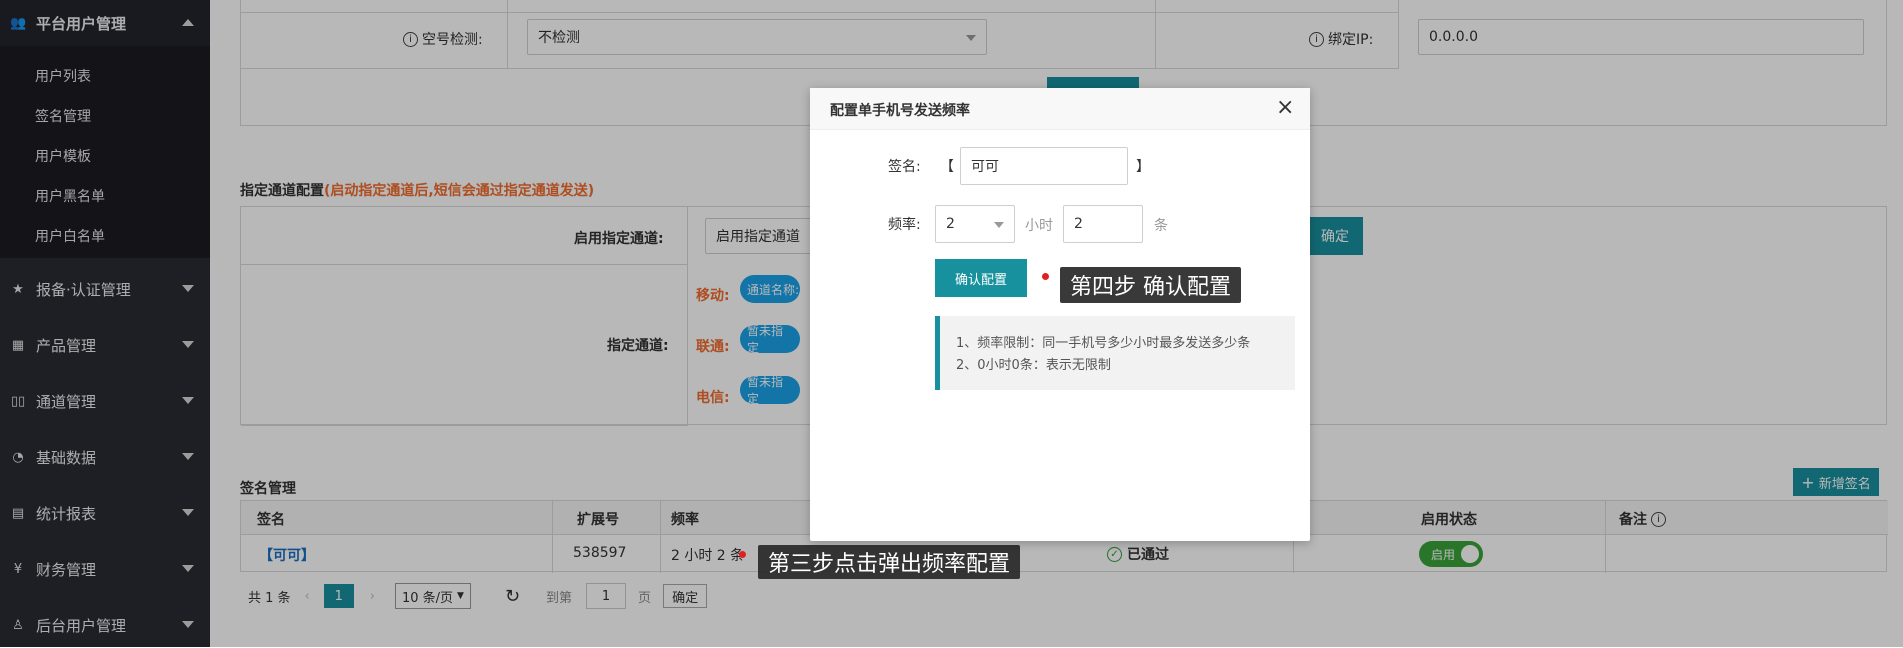  Describe the element at coordinates (1033, 365) in the screenshot. I see `info-line-2: 2、0小时0条：表示无限制` at that location.